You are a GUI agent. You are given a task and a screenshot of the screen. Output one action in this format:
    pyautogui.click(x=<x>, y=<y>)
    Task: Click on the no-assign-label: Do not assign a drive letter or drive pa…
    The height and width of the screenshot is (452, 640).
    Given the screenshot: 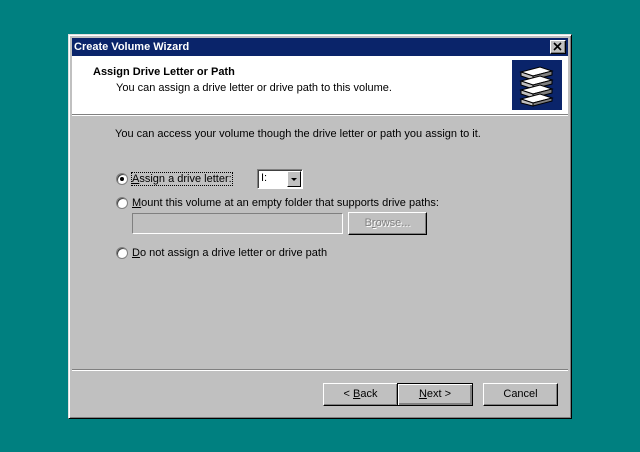 What is the action you would take?
    pyautogui.click(x=229, y=253)
    